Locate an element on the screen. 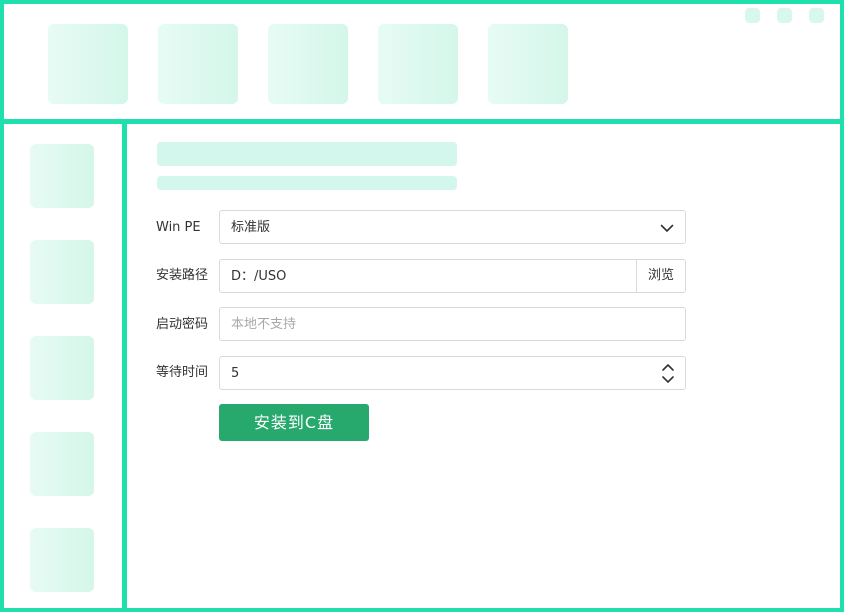 Image resolution: width=844 pixels, height=612 pixels. wait-time-label: 等待时间 is located at coordinates (182, 372).